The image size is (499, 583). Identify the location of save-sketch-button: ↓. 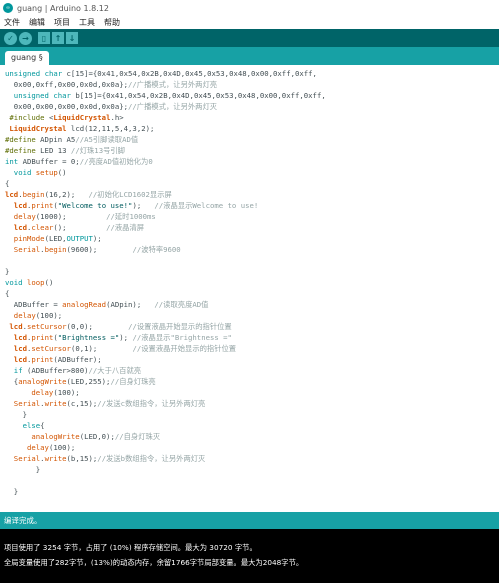
(72, 38).